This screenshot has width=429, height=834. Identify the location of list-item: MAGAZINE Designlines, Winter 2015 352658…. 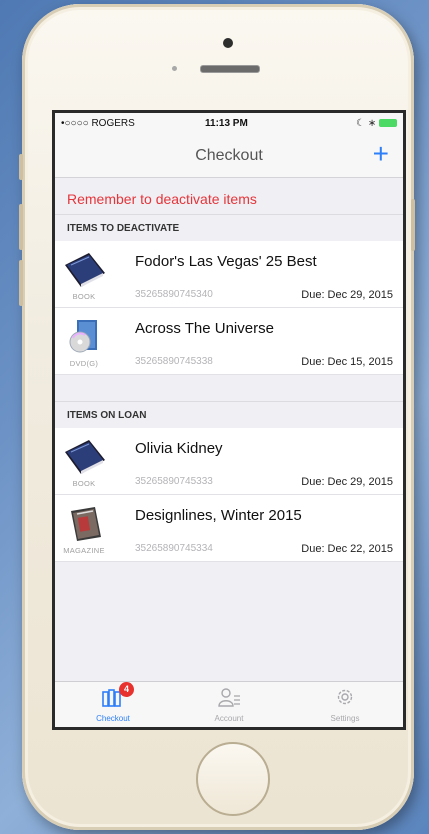
(229, 528).